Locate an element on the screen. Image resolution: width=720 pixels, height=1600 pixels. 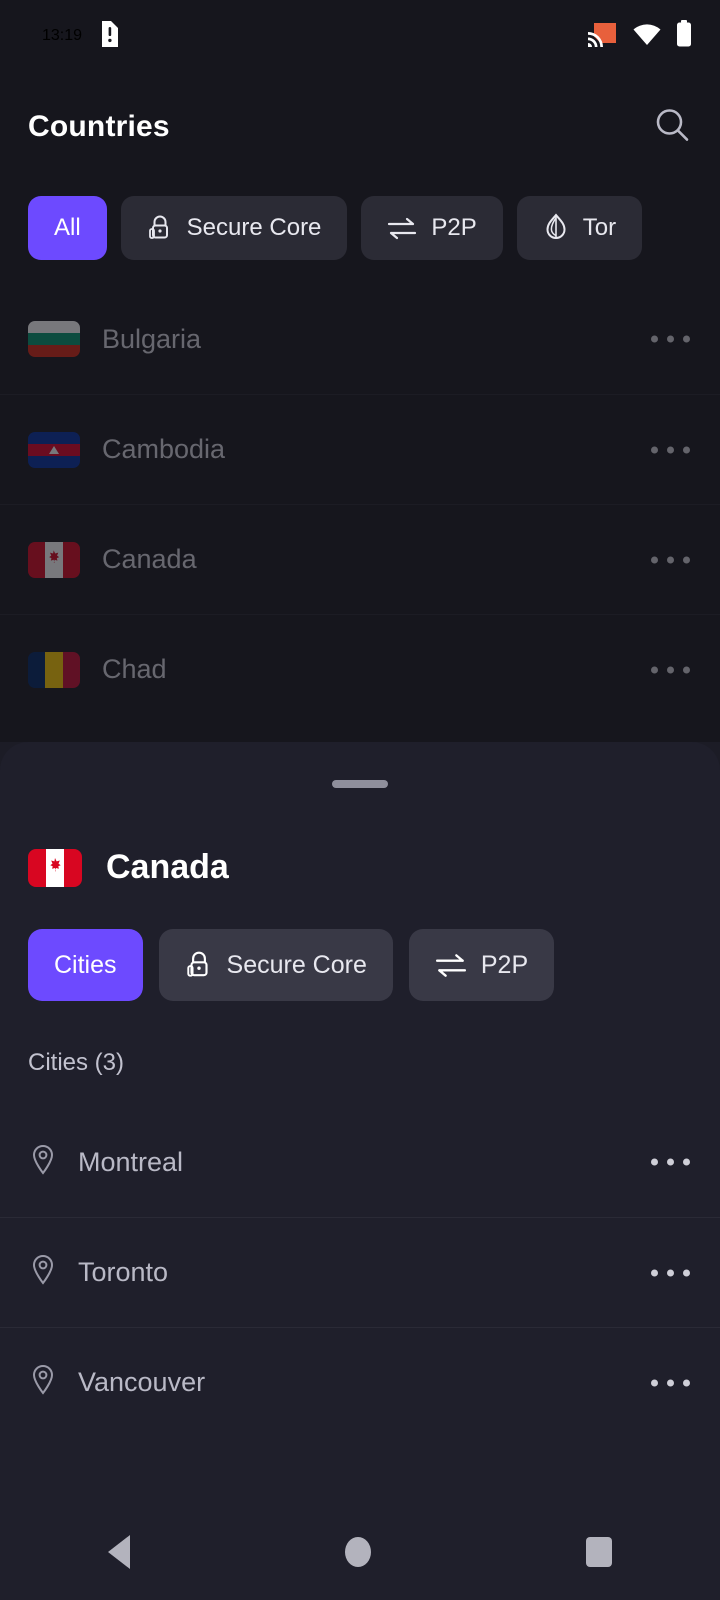
status-time: 13:19 is located at coordinates (62, 35).